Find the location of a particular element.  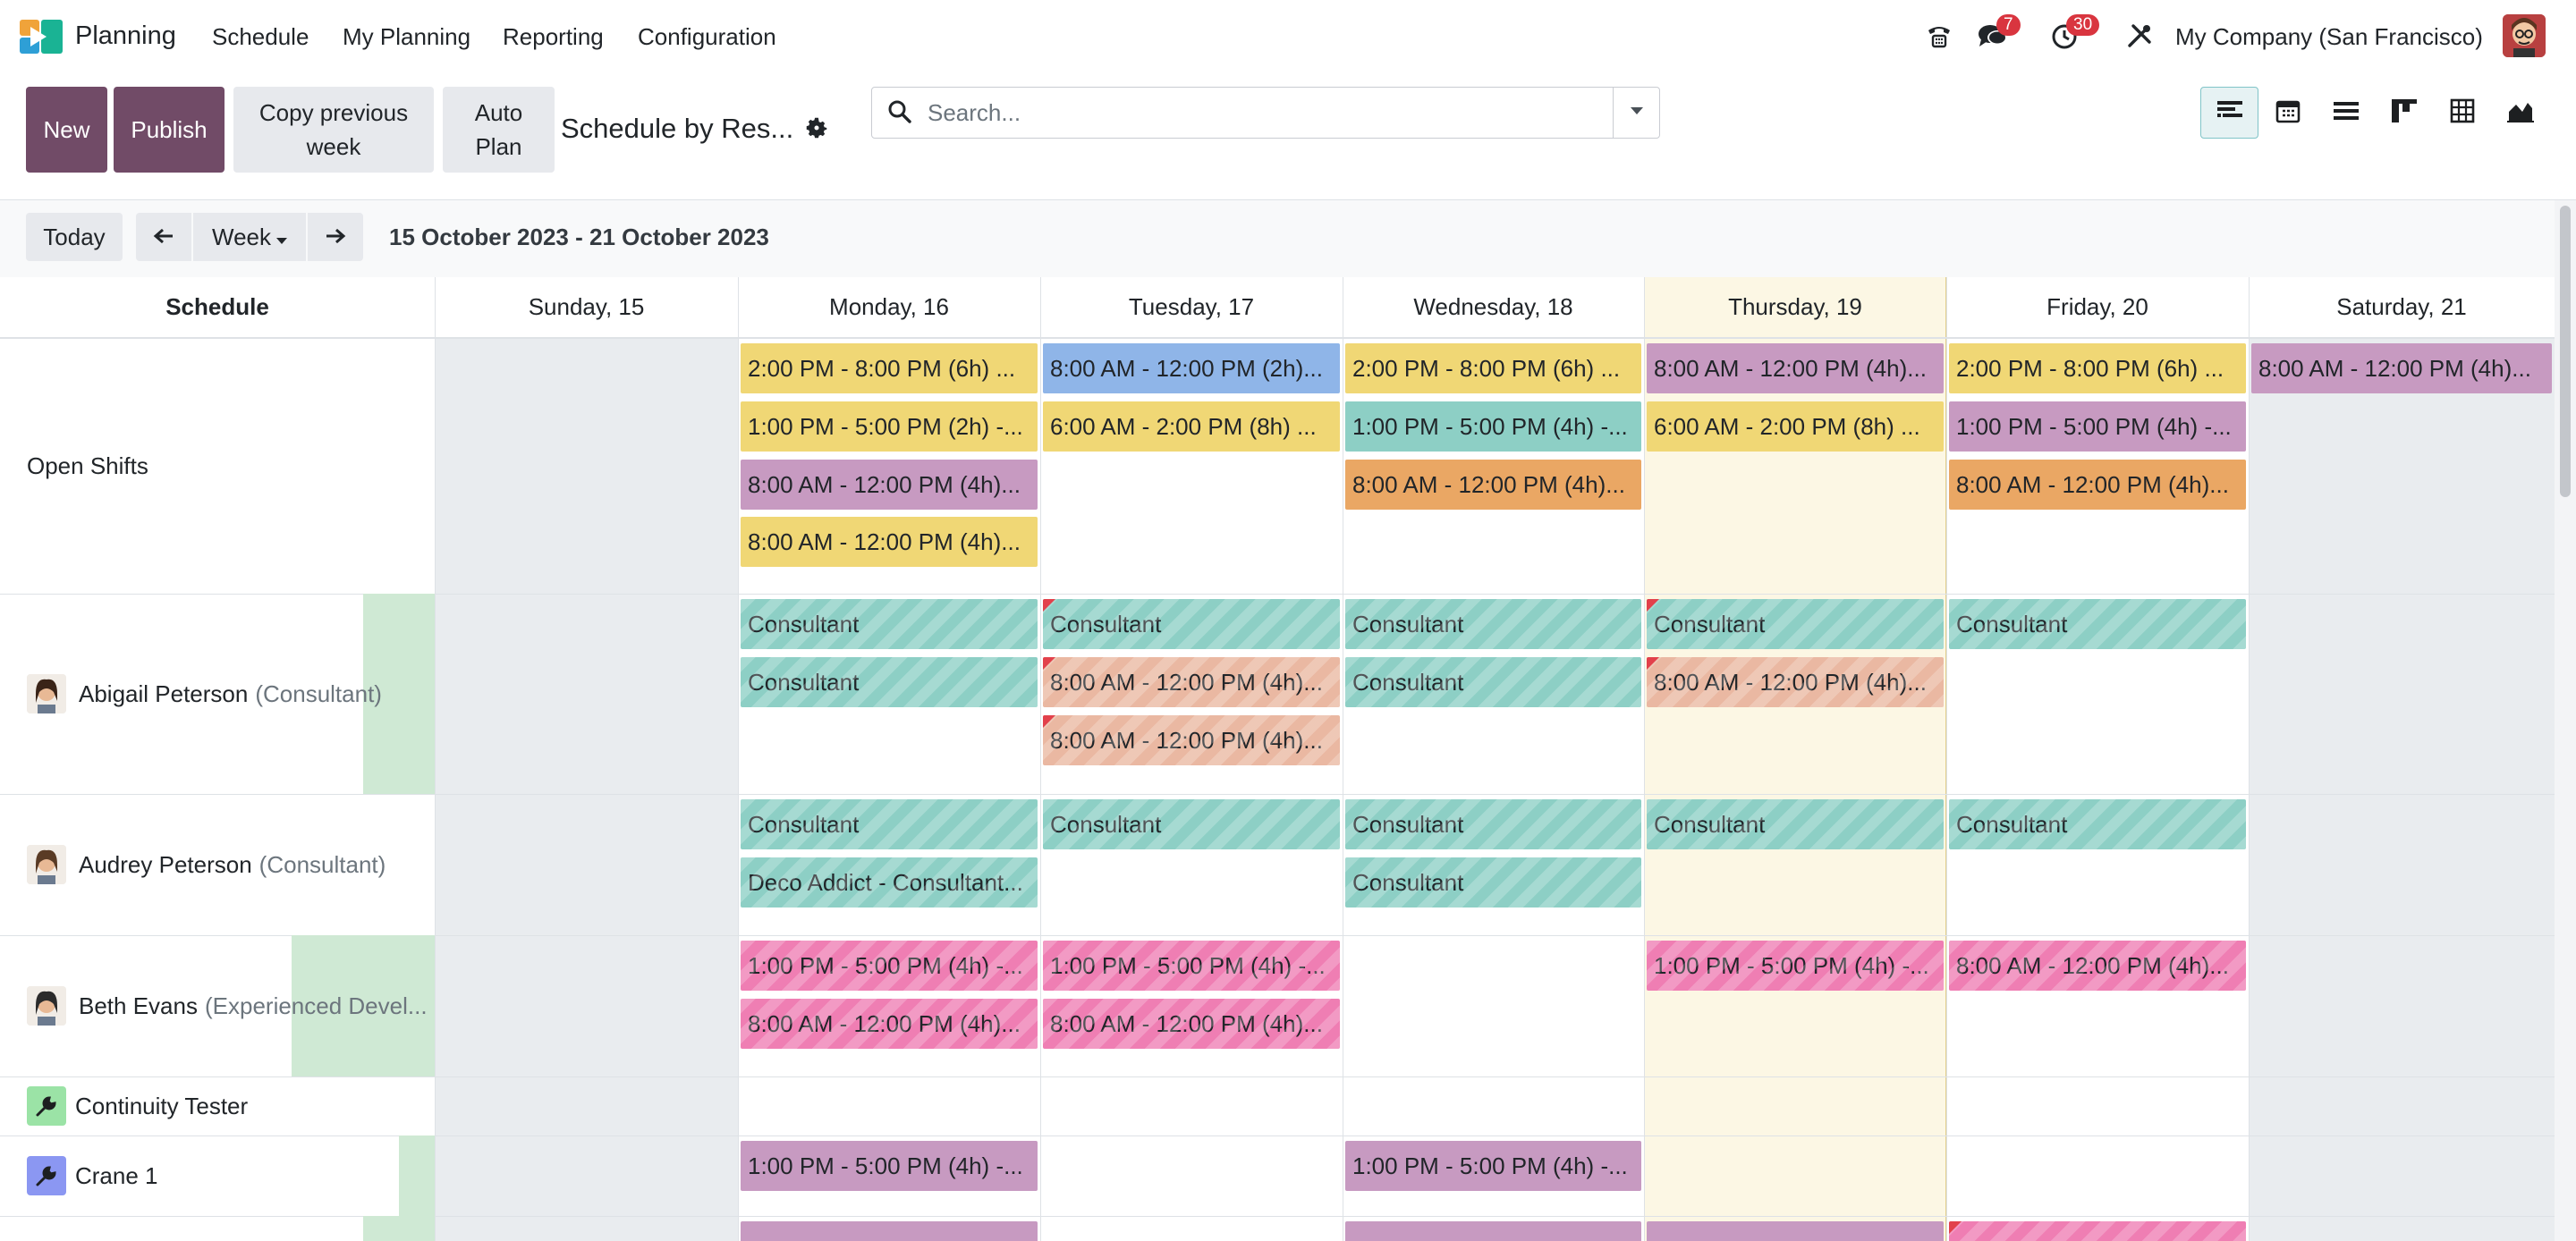

graph-view-button is located at coordinates (2520, 113).